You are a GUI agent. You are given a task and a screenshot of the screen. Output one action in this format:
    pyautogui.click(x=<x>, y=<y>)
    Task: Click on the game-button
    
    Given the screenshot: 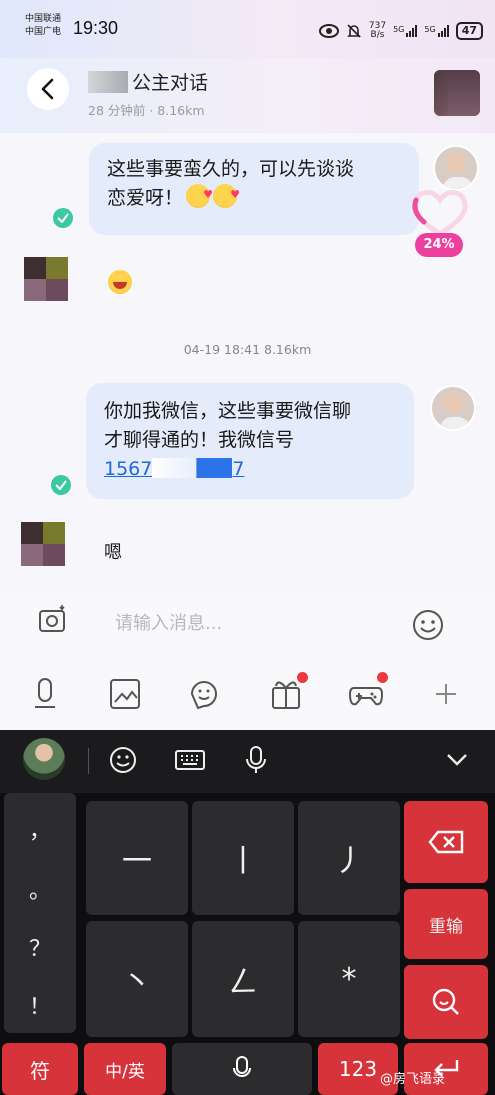 What is the action you would take?
    pyautogui.click(x=368, y=692)
    